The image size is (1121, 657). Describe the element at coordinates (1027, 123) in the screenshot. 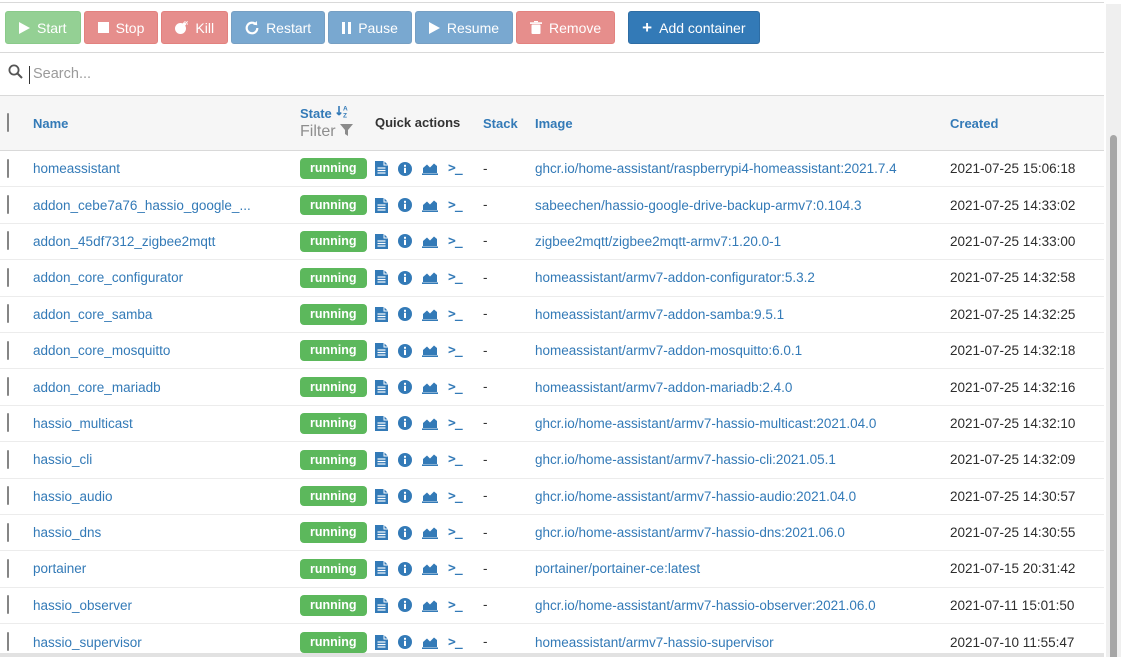

I see `column-header-created: Created` at that location.